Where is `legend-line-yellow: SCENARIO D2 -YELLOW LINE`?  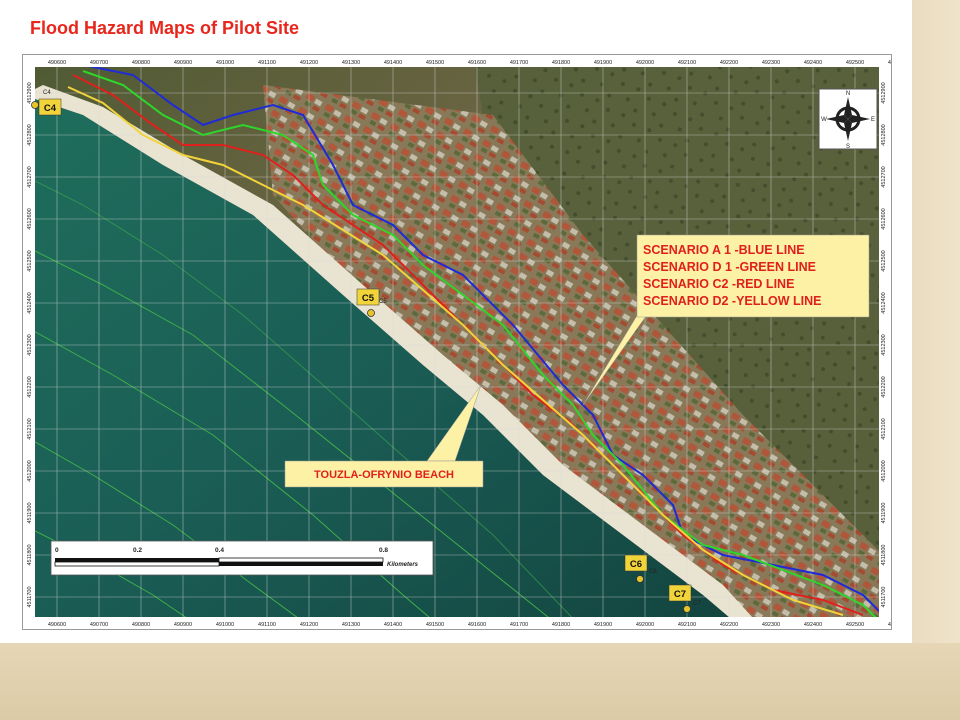 legend-line-yellow: SCENARIO D2 -YELLOW LINE is located at coordinates (732, 301).